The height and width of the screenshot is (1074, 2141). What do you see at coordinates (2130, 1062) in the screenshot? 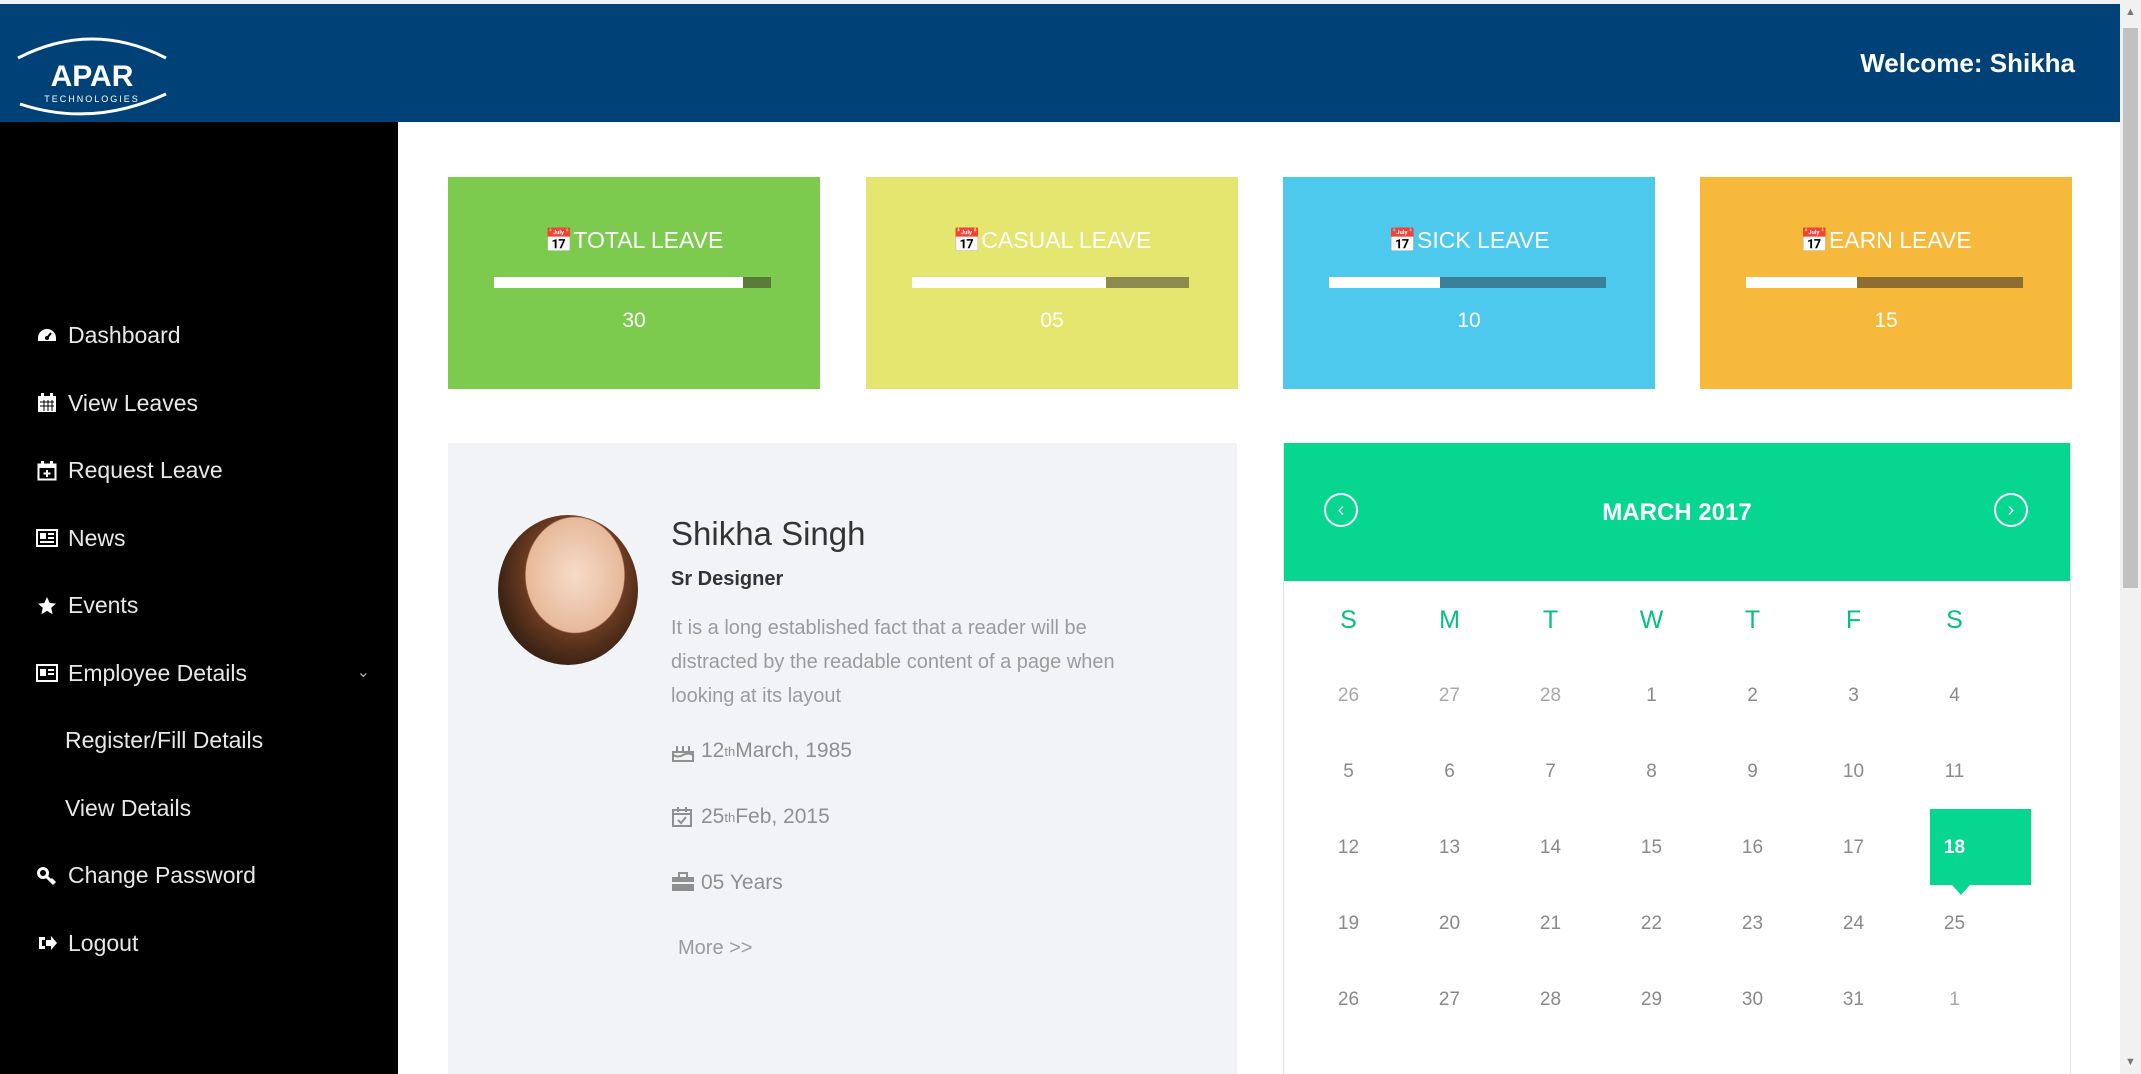
I see `scroll-down-arrow: ▼` at bounding box center [2130, 1062].